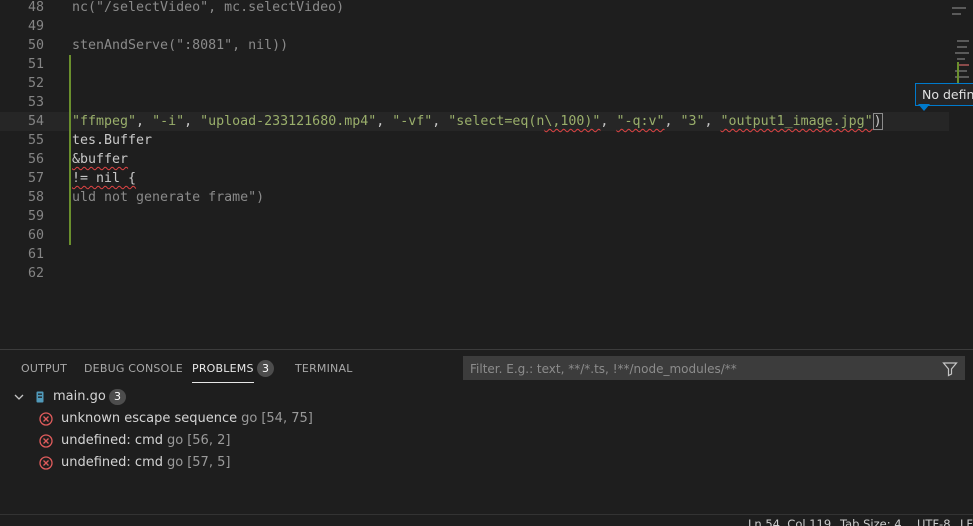 This screenshot has height=526, width=973. I want to click on code-line: 51, so click(486, 64).